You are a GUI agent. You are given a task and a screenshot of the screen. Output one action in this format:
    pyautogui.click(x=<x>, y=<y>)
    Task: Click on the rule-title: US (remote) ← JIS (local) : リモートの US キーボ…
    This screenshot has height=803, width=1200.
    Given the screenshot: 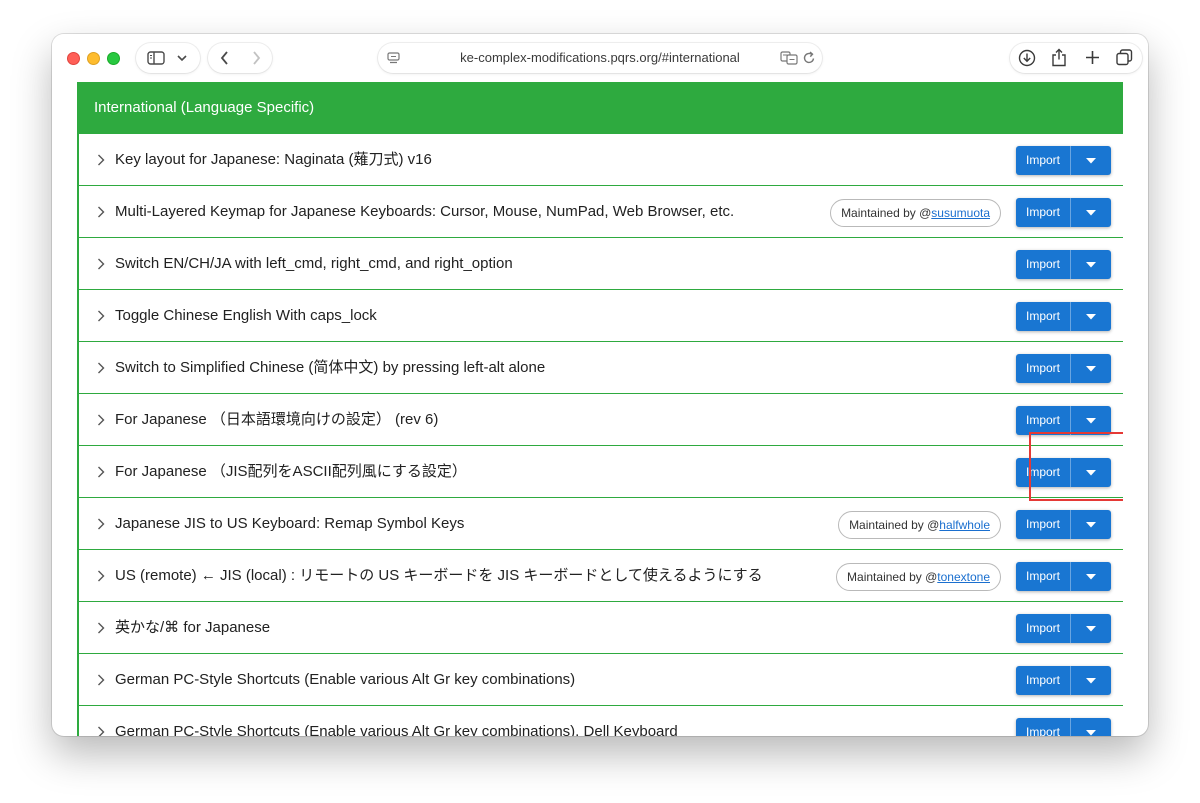 What is the action you would take?
    pyautogui.click(x=439, y=575)
    